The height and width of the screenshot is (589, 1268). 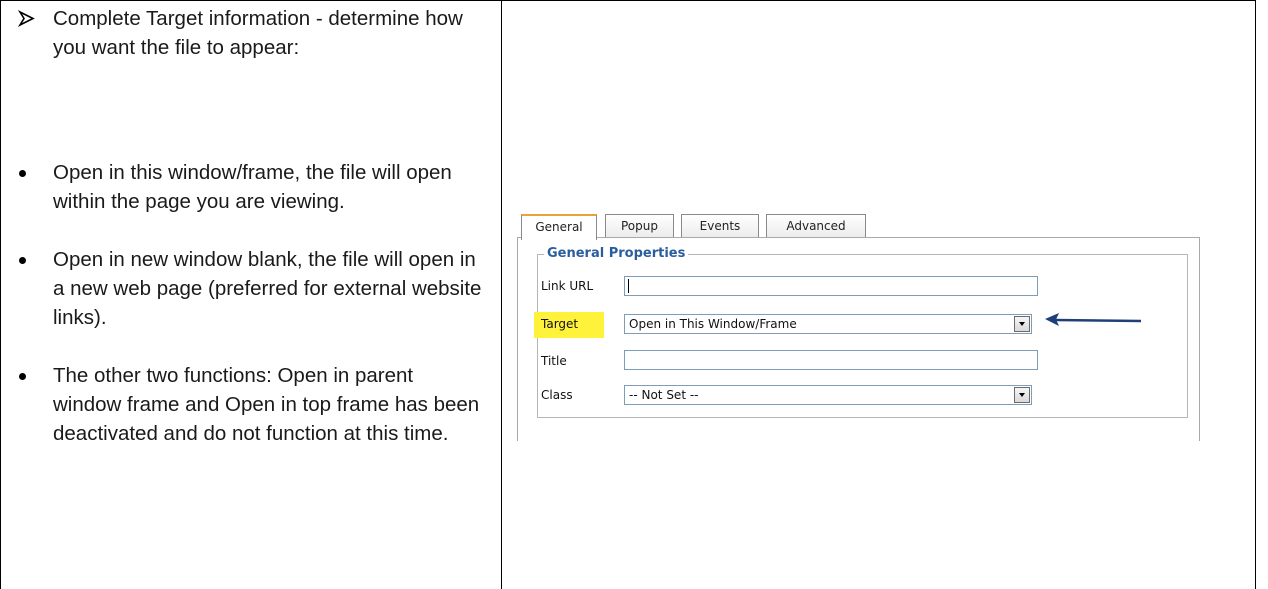 I want to click on class-select: -- Not Set --, so click(x=828, y=395).